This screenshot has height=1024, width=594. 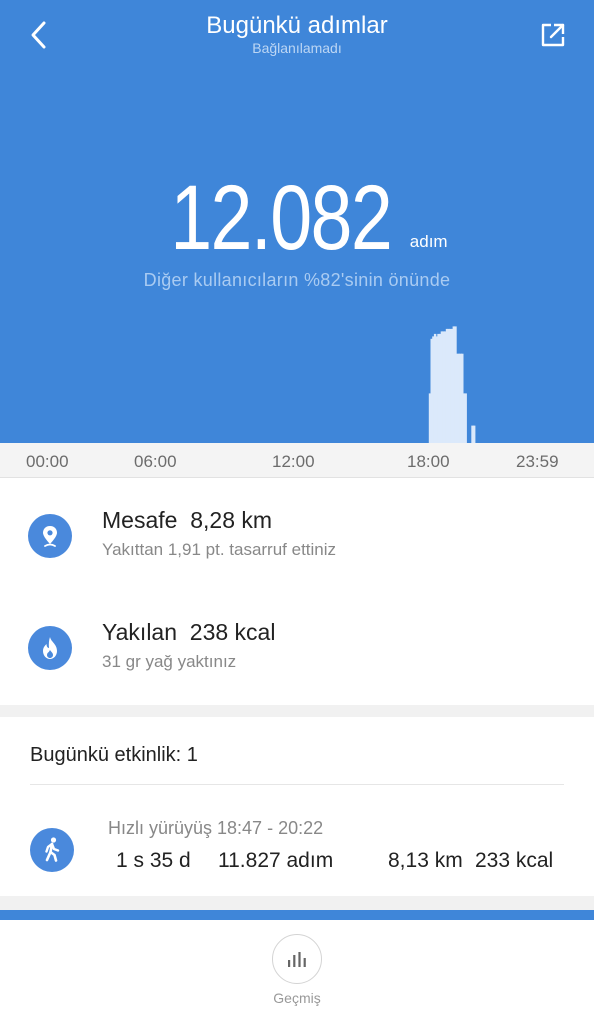 What do you see at coordinates (155, 461) in the screenshot?
I see `tick-label: 06:00` at bounding box center [155, 461].